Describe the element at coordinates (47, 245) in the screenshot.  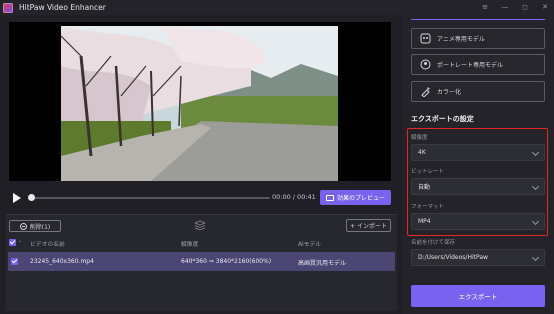
I see `column-video-name: ビデオの名前` at that location.